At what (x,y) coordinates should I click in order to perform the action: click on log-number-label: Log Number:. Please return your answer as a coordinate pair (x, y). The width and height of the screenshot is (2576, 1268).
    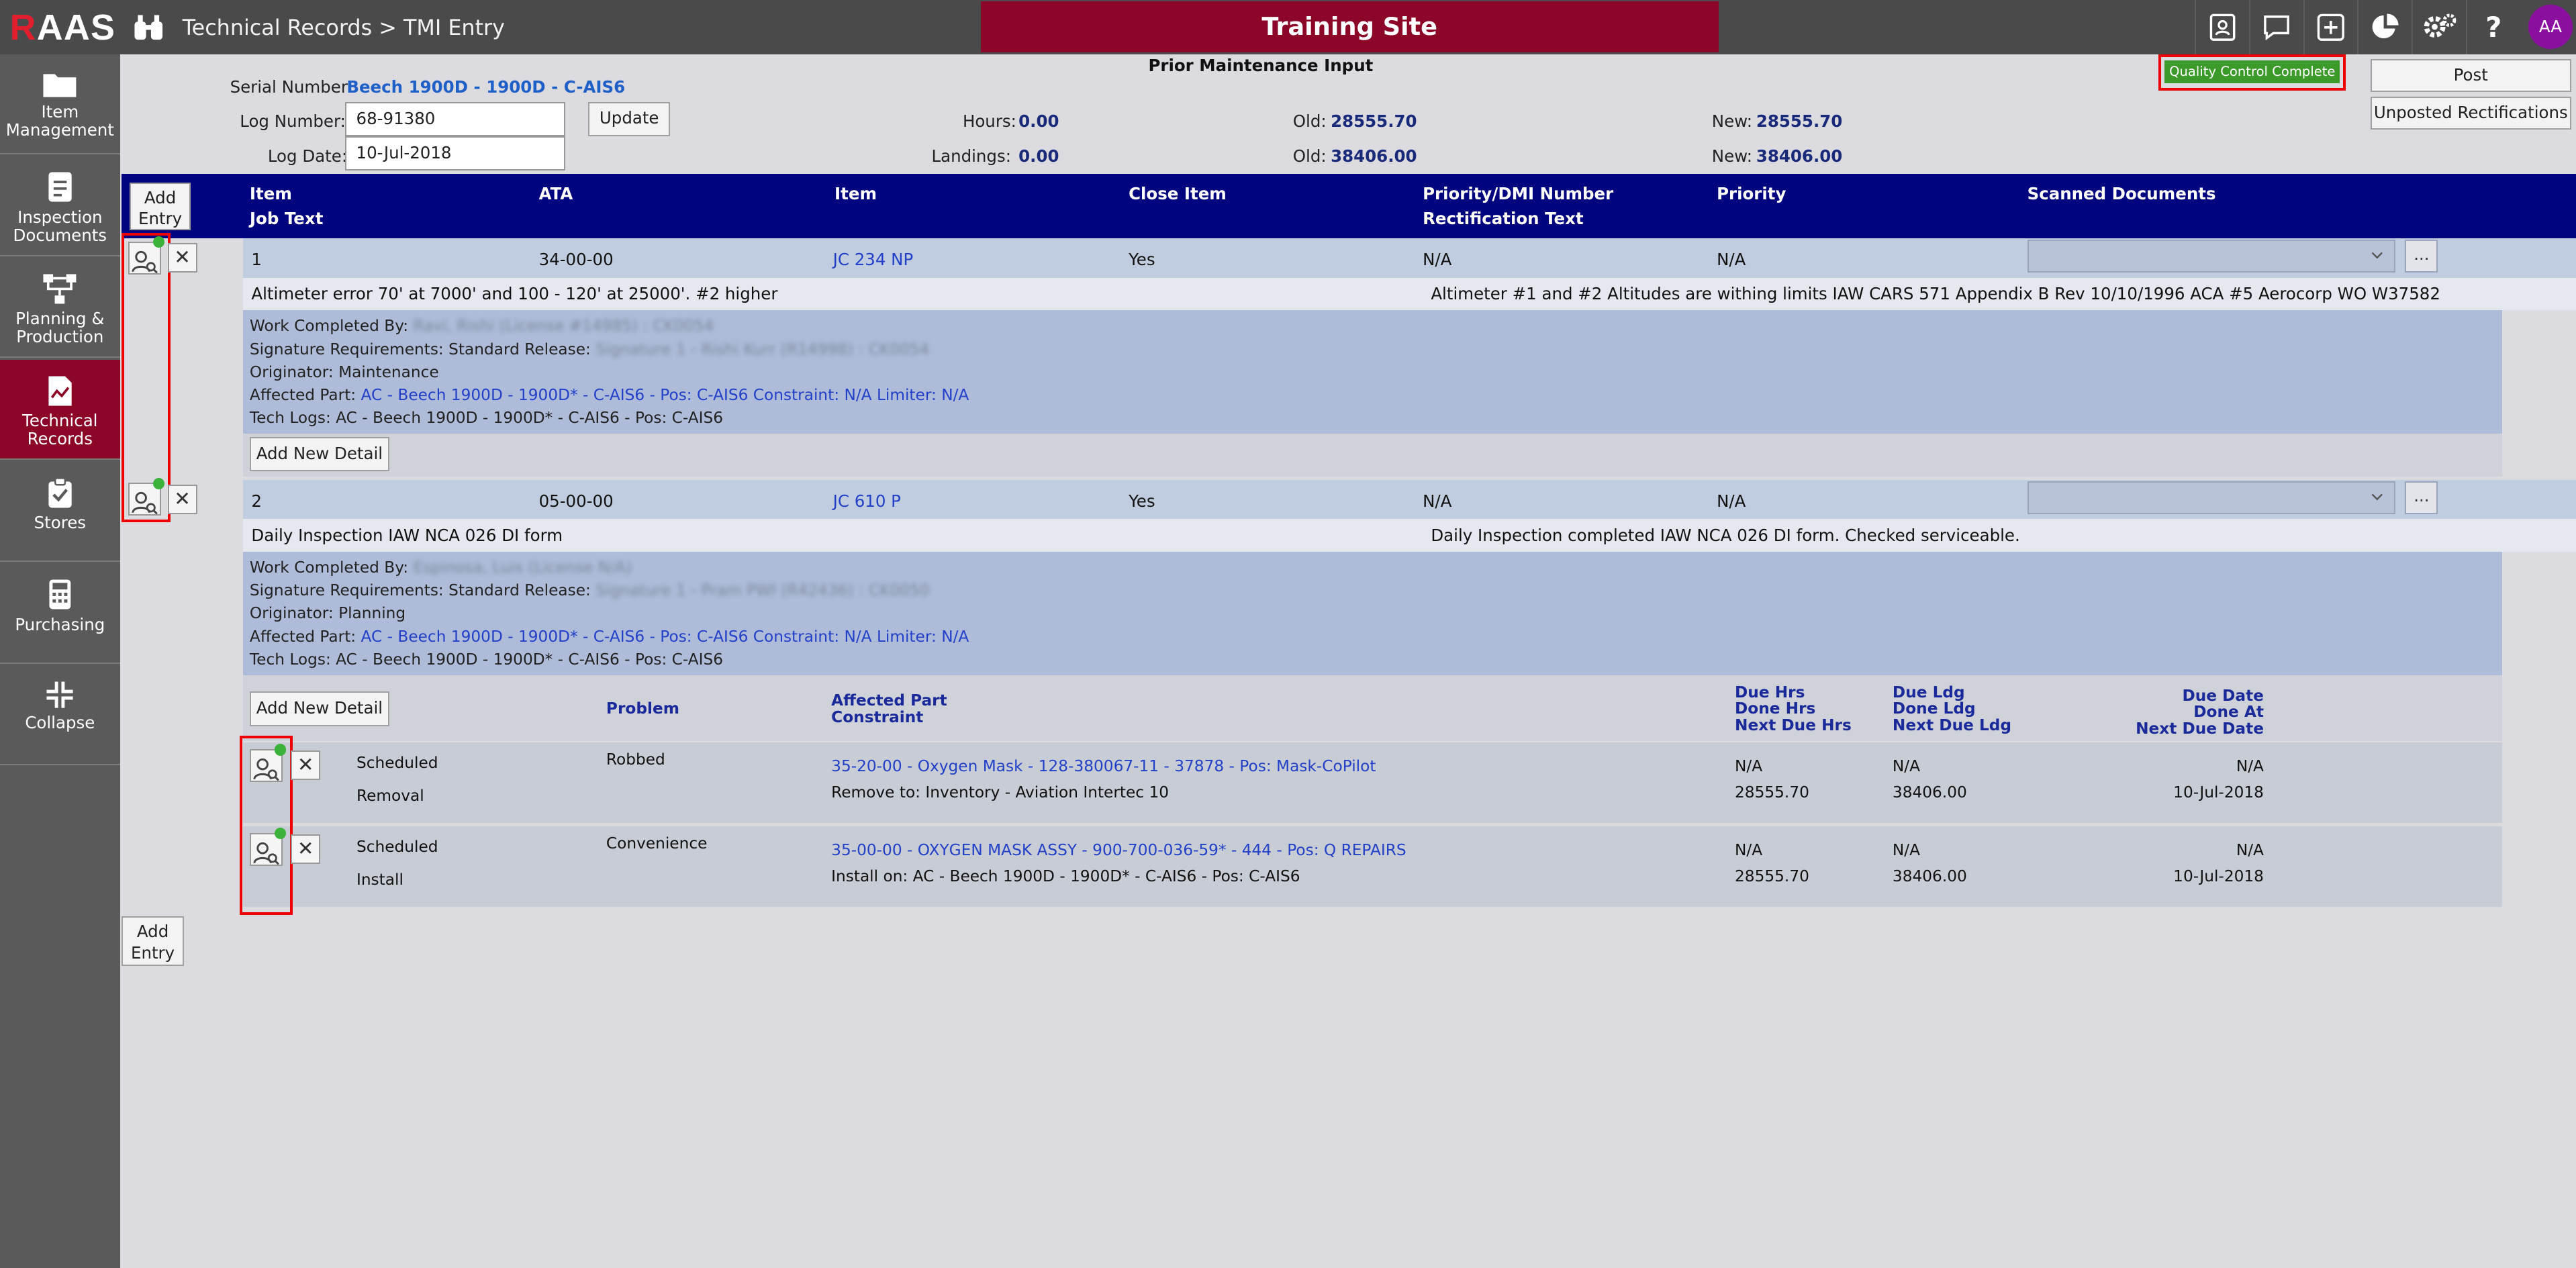
    Looking at the image, I should click on (293, 122).